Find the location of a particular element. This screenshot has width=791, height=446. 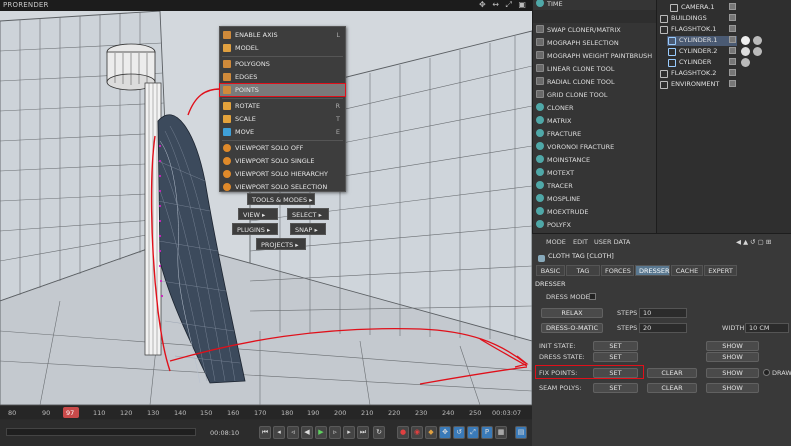

next-frame-icon: ▹ is located at coordinates (335, 432).